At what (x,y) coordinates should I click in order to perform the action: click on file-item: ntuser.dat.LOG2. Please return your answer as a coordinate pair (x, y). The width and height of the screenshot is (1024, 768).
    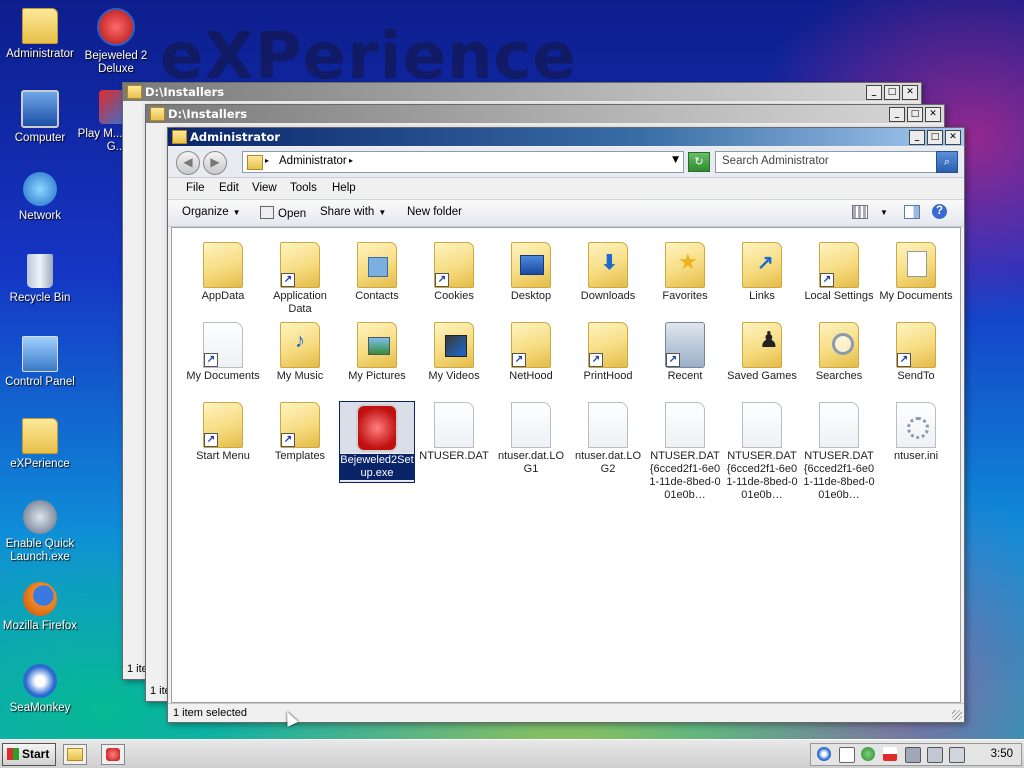
    Looking at the image, I should click on (608, 439).